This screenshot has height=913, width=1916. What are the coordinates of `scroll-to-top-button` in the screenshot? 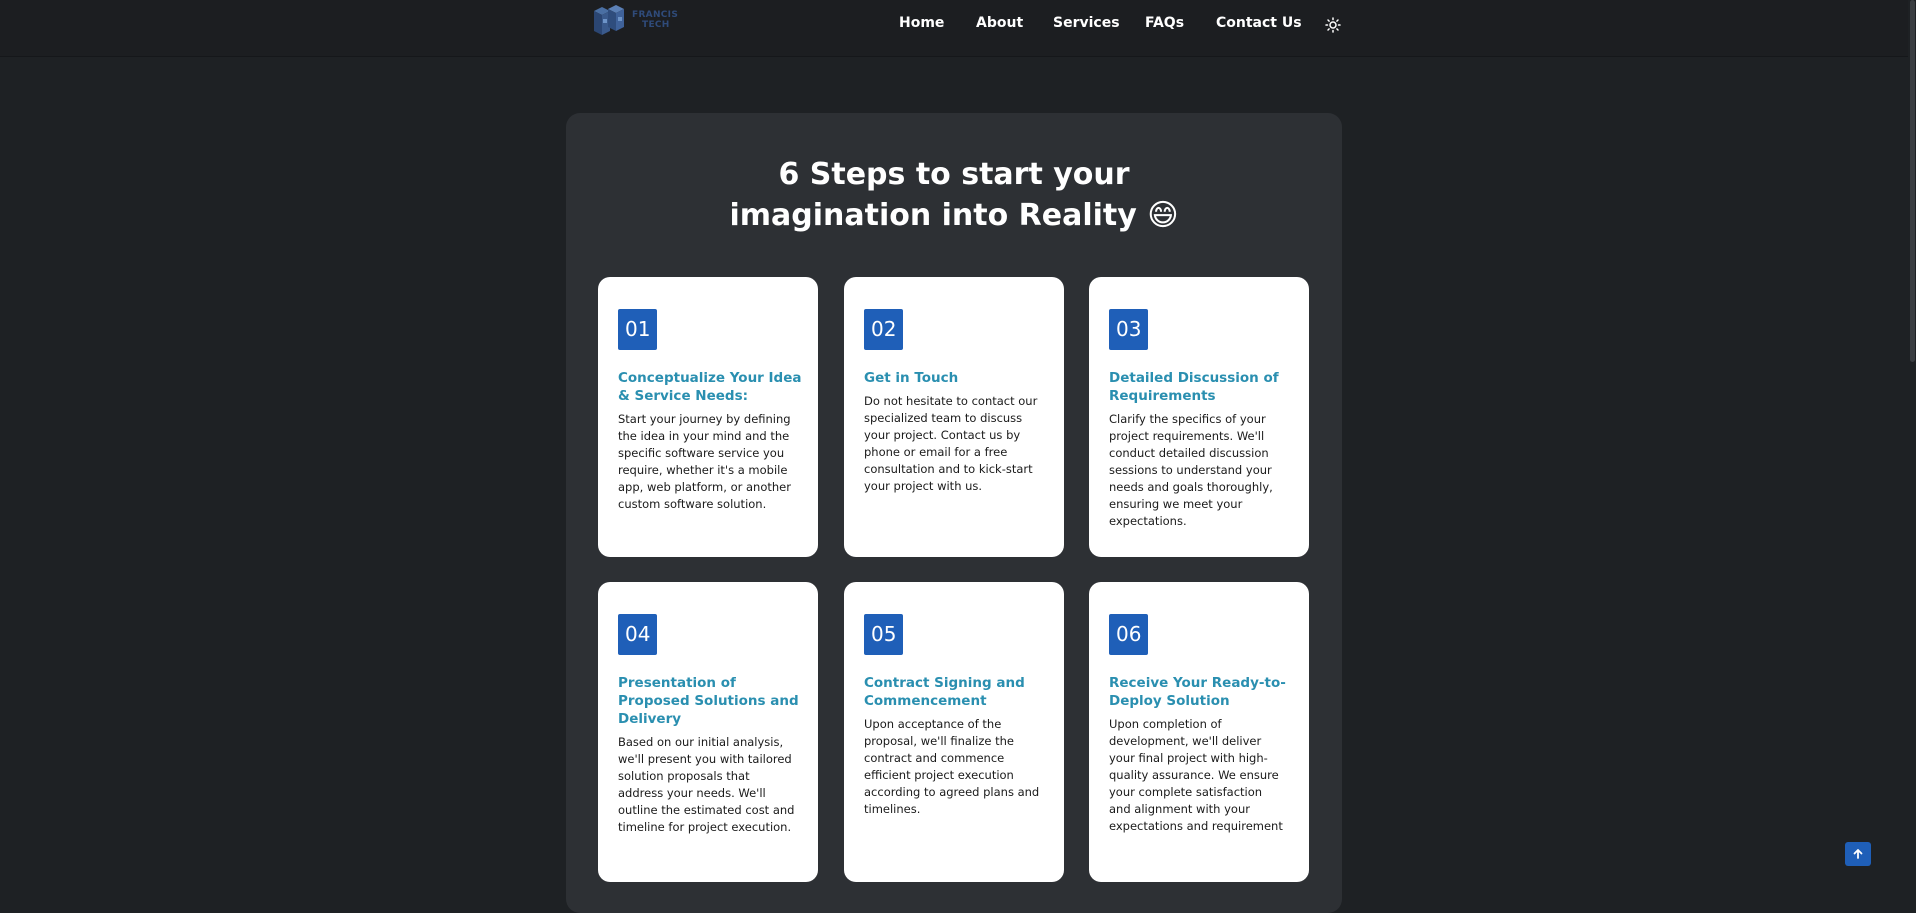 It's located at (1858, 854).